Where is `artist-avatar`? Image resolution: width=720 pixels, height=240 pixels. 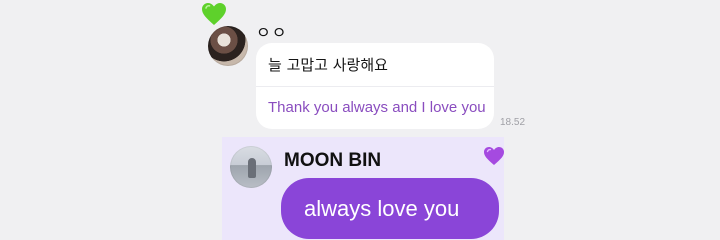 artist-avatar is located at coordinates (251, 167).